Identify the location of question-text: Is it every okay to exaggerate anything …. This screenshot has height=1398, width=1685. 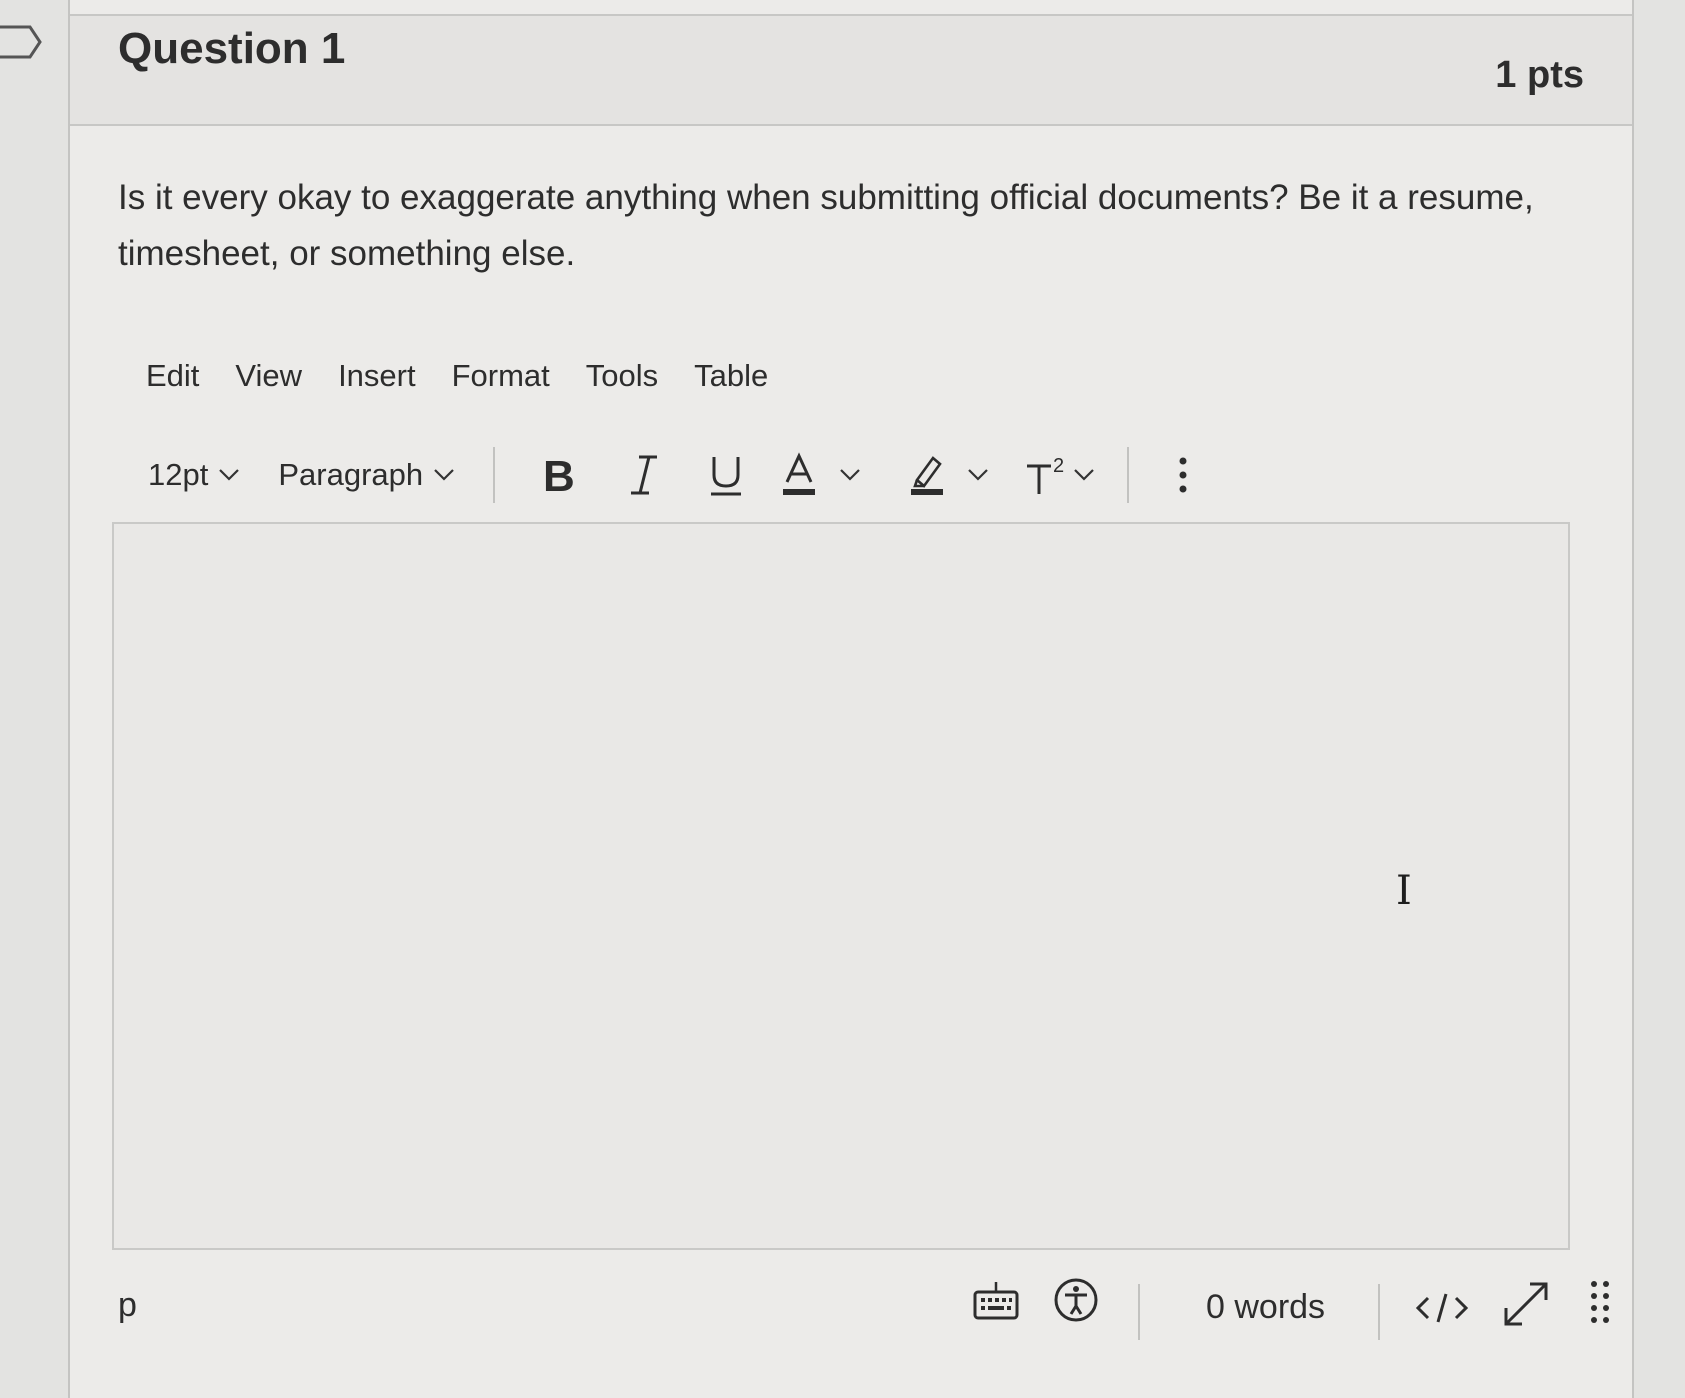
(826, 225).